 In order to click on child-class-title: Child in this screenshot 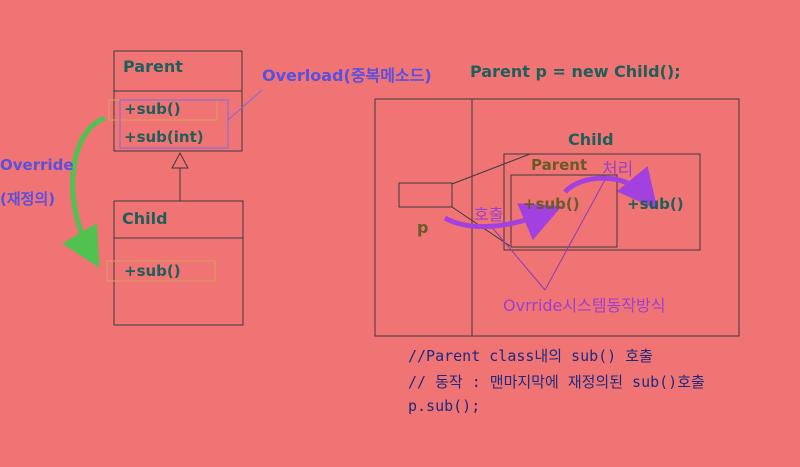, I will do `click(145, 218)`.